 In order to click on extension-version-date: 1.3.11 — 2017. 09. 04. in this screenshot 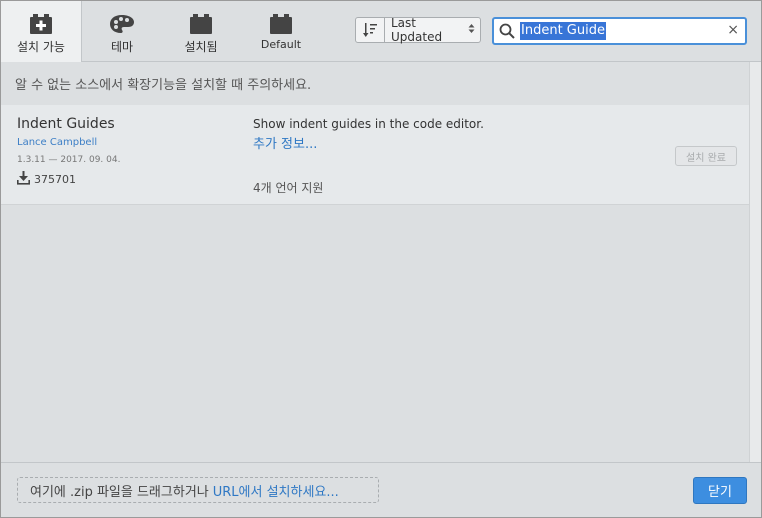, I will do `click(69, 160)`.